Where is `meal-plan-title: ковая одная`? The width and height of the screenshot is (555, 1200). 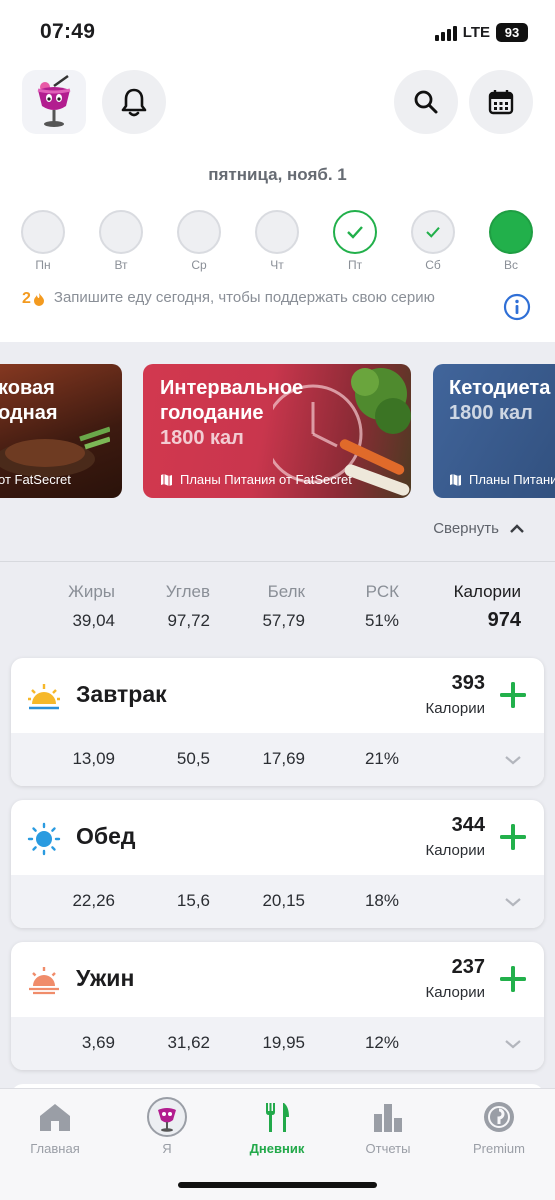 meal-plan-title: ковая одная is located at coordinates (29, 400).